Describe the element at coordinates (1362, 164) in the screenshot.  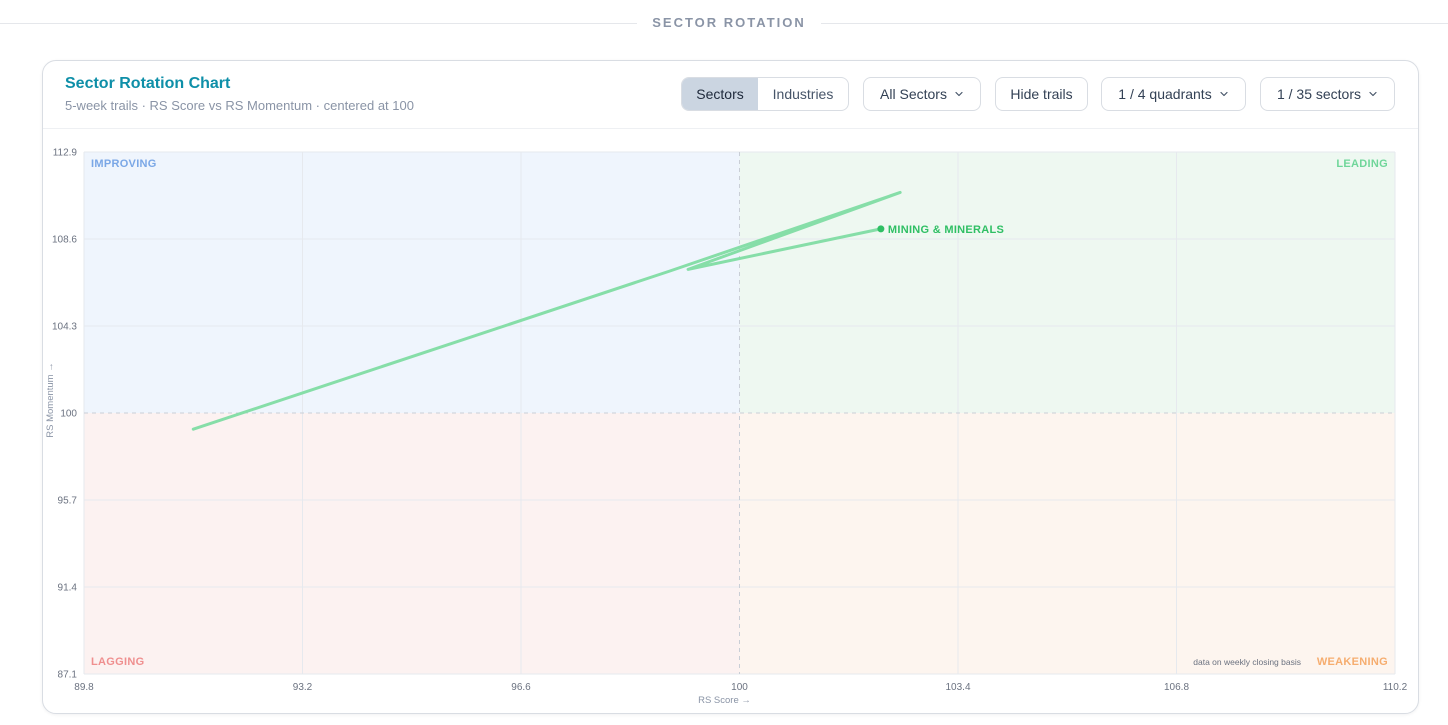
I see `quadrant-label-leading: LEADING` at that location.